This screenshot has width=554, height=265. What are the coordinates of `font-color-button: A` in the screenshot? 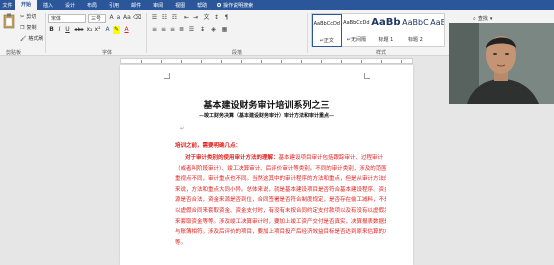 It's located at (126, 30).